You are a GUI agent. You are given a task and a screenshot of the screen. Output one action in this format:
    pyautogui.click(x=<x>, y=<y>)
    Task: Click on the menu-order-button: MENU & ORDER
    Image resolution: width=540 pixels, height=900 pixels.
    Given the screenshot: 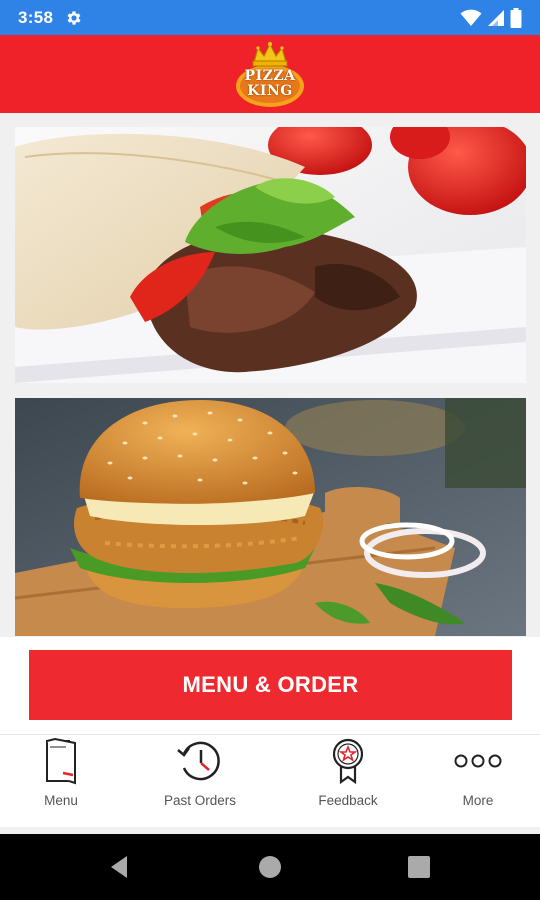 What is the action you would take?
    pyautogui.click(x=270, y=685)
    